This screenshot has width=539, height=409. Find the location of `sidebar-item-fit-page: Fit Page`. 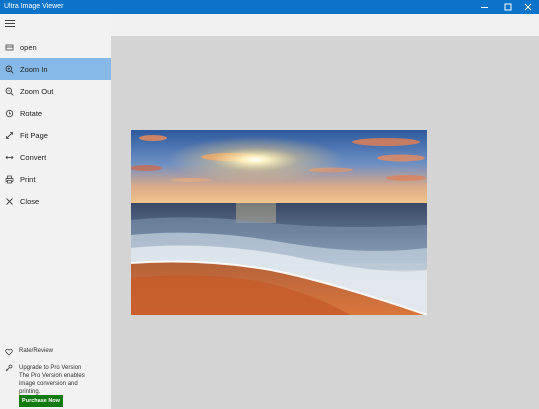

sidebar-item-fit-page: Fit Page is located at coordinates (55, 135).